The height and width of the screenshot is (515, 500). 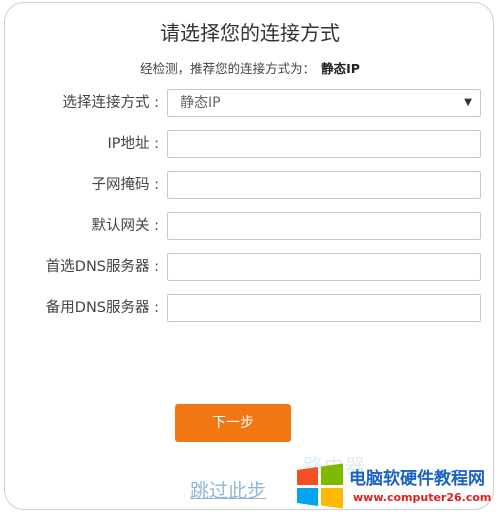 What do you see at coordinates (324, 267) in the screenshot?
I see `primary-dns-input` at bounding box center [324, 267].